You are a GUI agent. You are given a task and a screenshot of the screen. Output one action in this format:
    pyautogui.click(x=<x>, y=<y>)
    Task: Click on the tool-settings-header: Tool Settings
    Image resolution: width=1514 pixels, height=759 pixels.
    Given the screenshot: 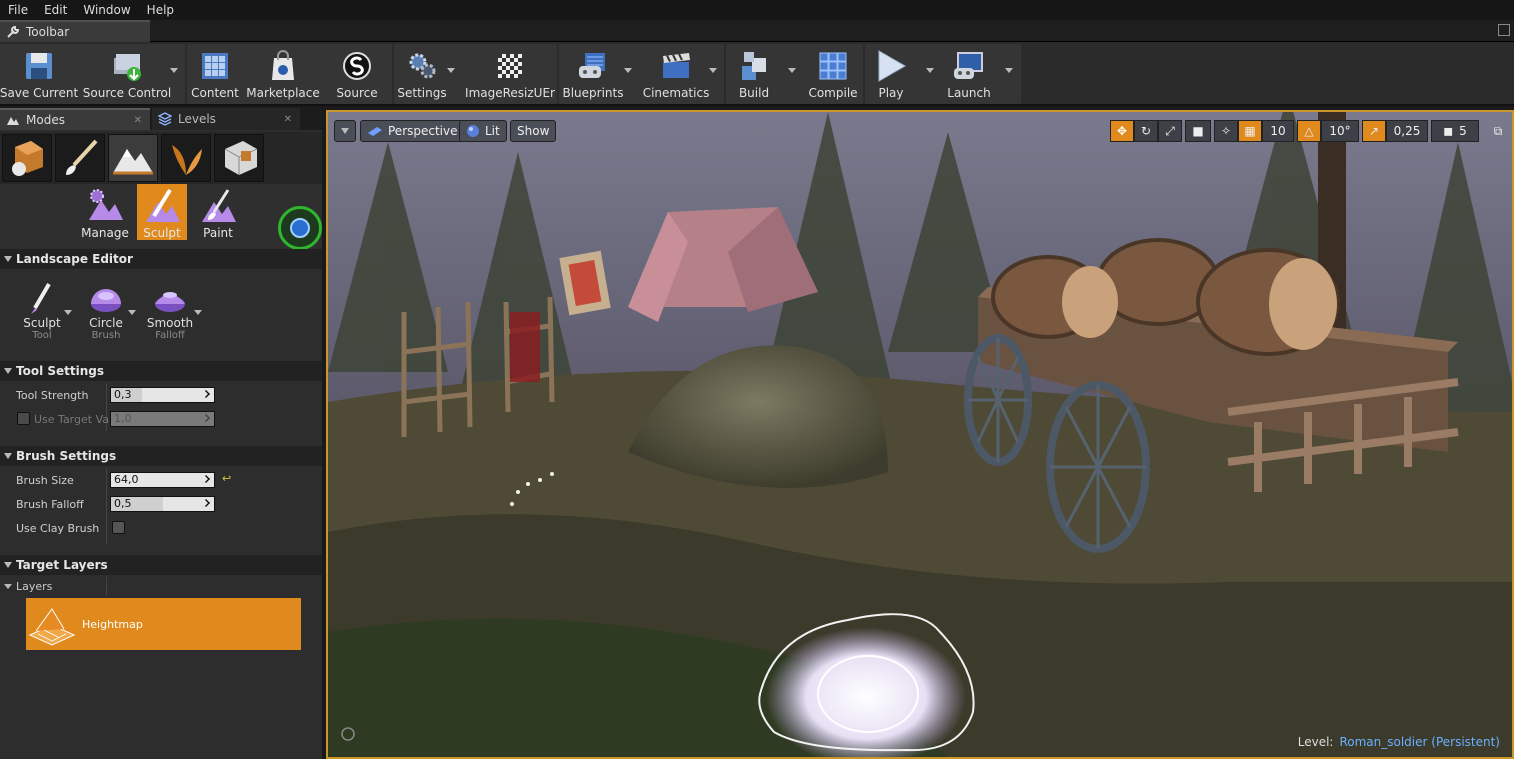 What is the action you would take?
    pyautogui.click(x=161, y=371)
    